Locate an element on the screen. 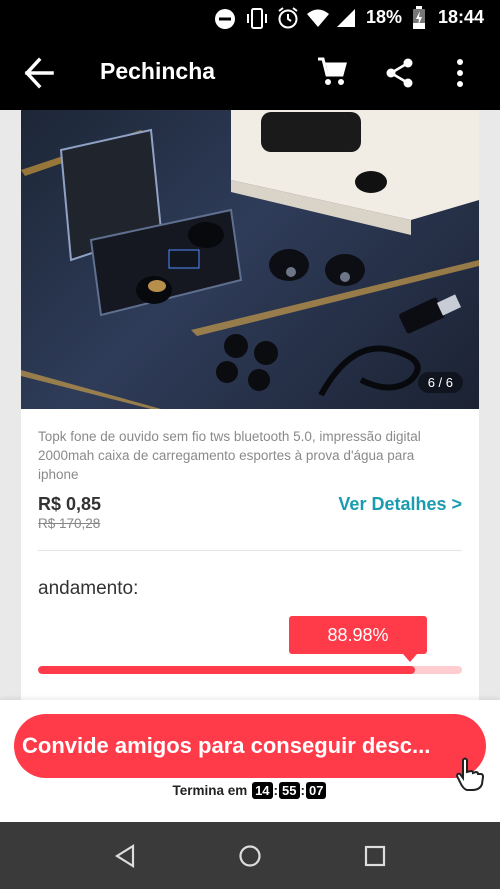 This screenshot has width=500, height=889. timer-seconds: 07 is located at coordinates (316, 790).